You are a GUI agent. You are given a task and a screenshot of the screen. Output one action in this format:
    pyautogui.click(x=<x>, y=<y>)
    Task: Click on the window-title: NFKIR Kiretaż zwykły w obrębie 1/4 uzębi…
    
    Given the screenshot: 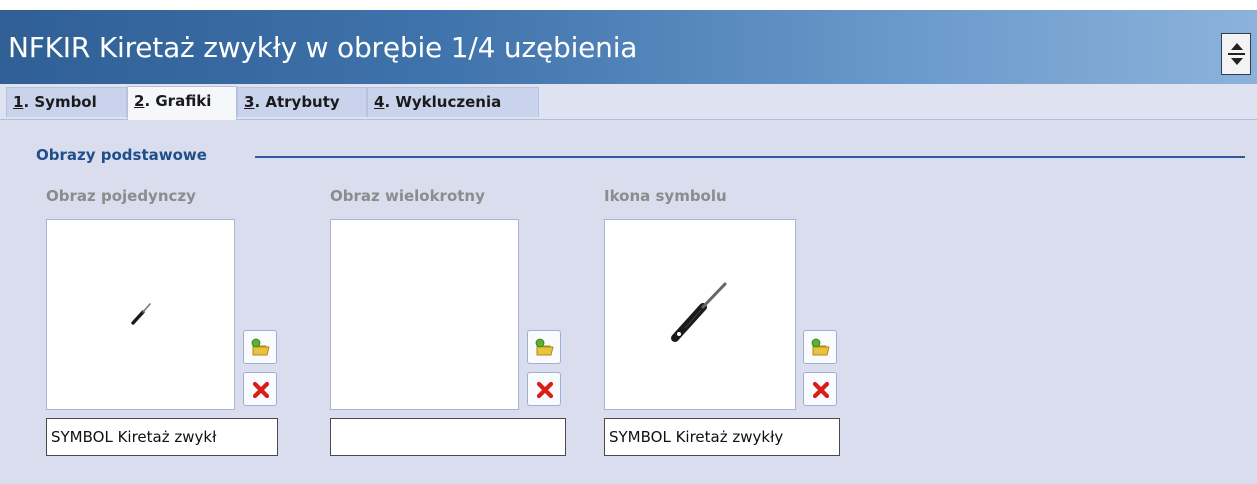 What is the action you would take?
    pyautogui.click(x=323, y=47)
    